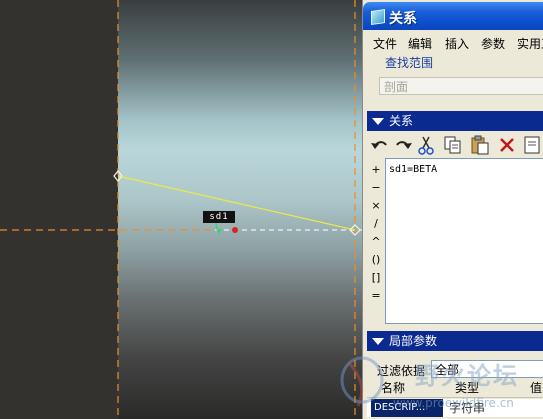 This screenshot has width=543, height=419. I want to click on operator-multiply-button: ×, so click(376, 205).